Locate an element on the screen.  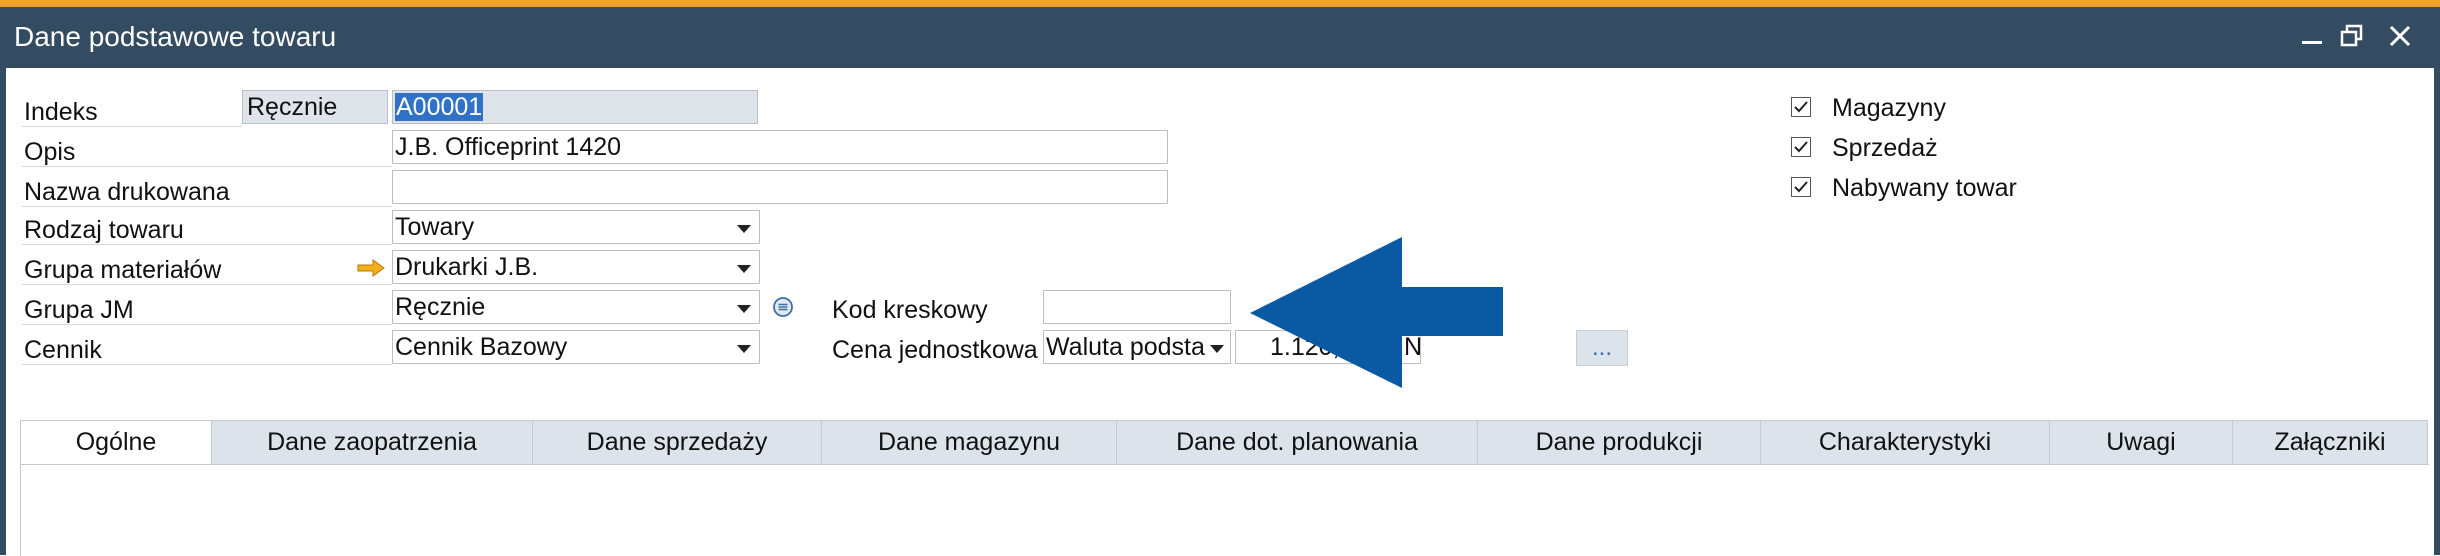
tab-label: Charakterystyki is located at coordinates (1905, 442).